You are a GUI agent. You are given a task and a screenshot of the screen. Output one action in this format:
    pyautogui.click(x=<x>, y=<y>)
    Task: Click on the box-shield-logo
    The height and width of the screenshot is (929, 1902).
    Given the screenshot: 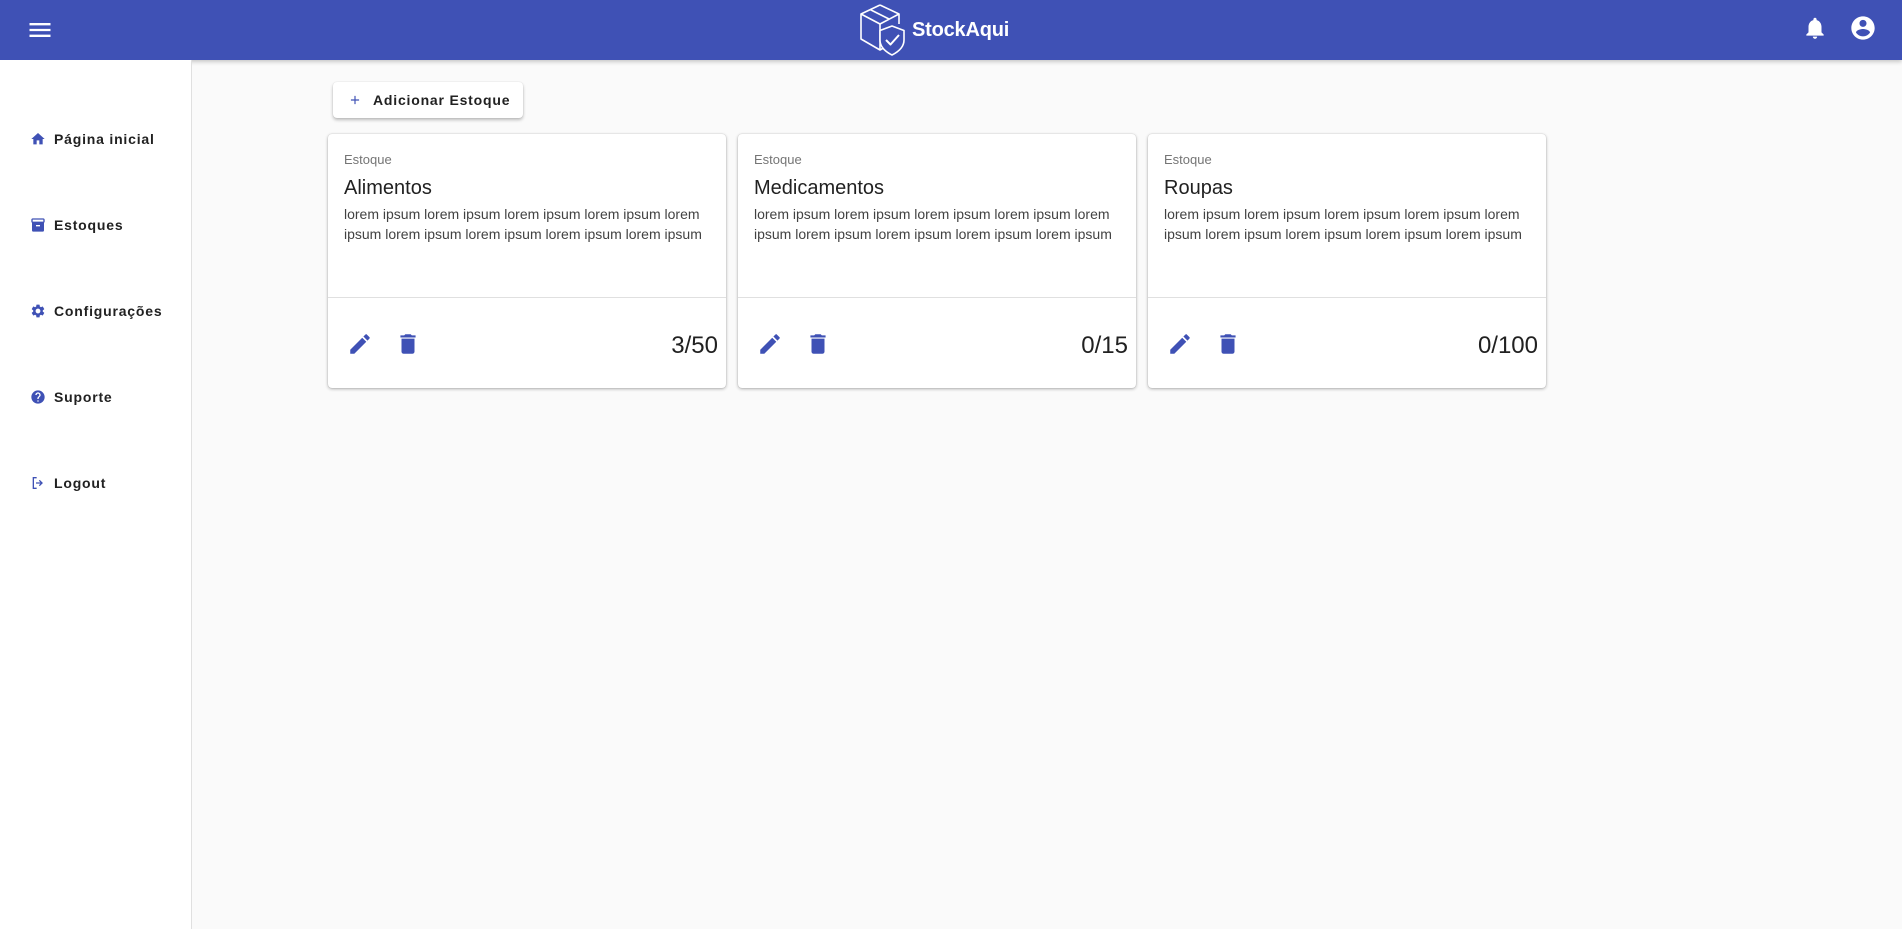 What is the action you would take?
    pyautogui.click(x=882, y=30)
    